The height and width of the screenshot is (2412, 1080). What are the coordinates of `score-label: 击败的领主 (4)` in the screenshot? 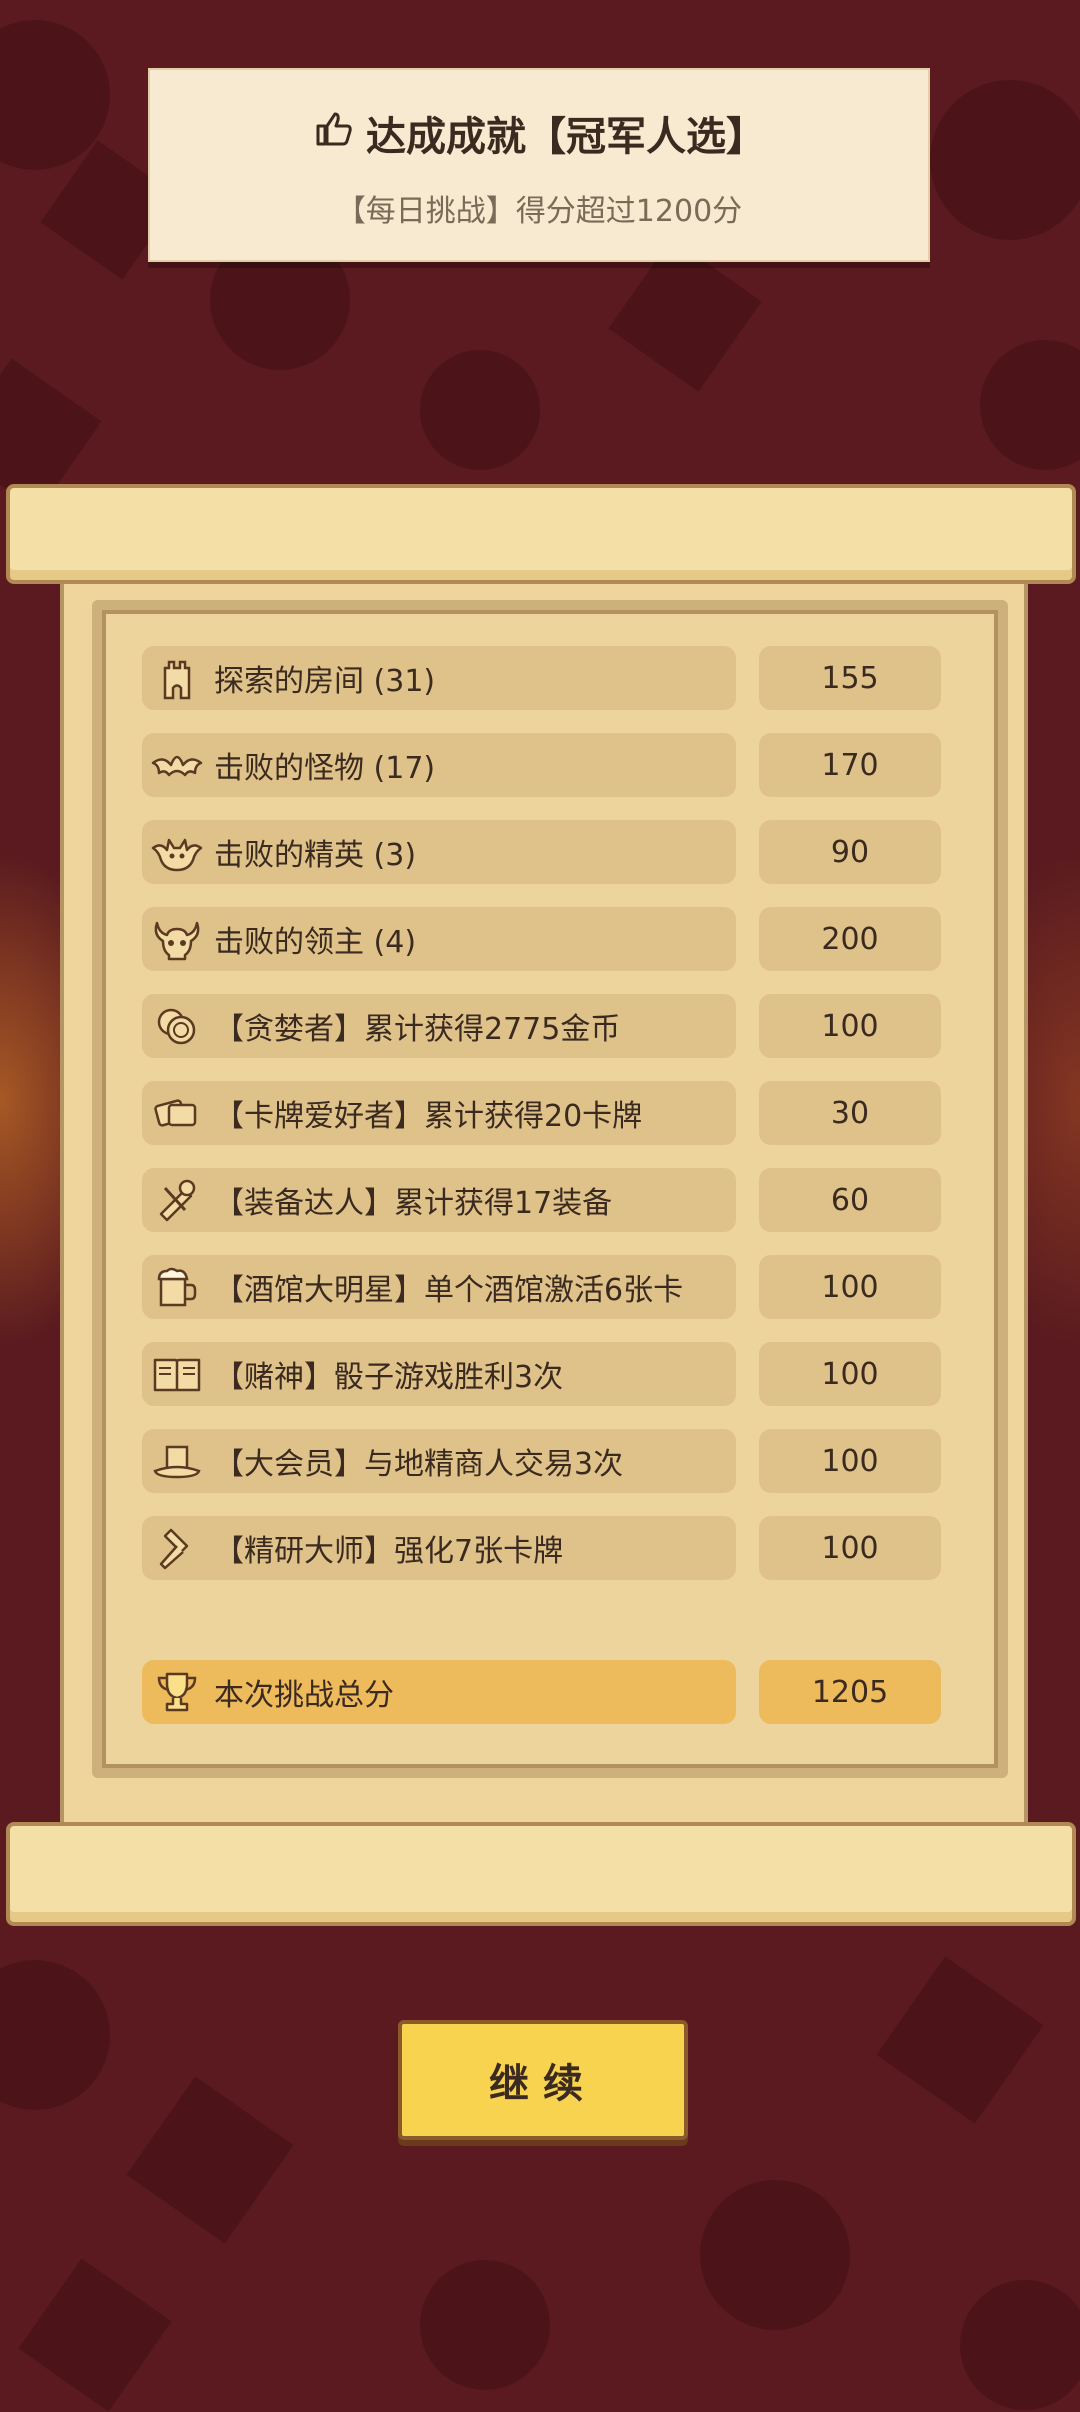 It's located at (315, 942).